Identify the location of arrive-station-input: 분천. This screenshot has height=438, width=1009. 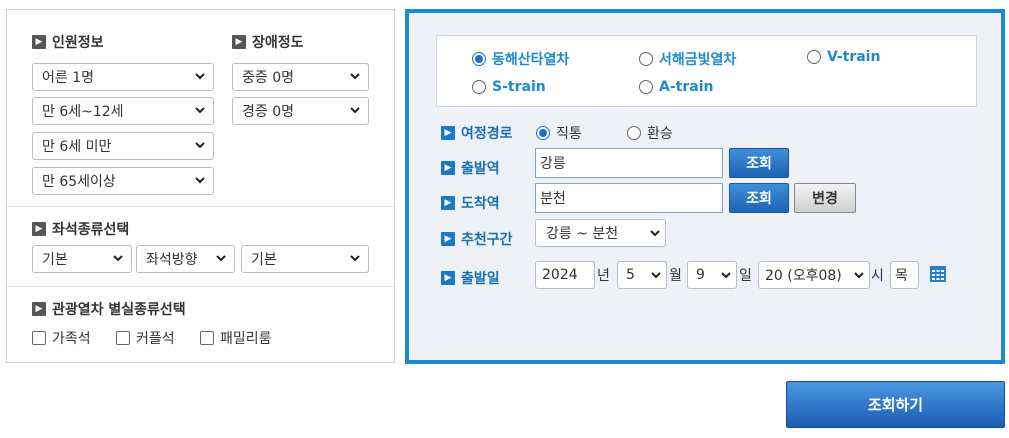
(629, 198).